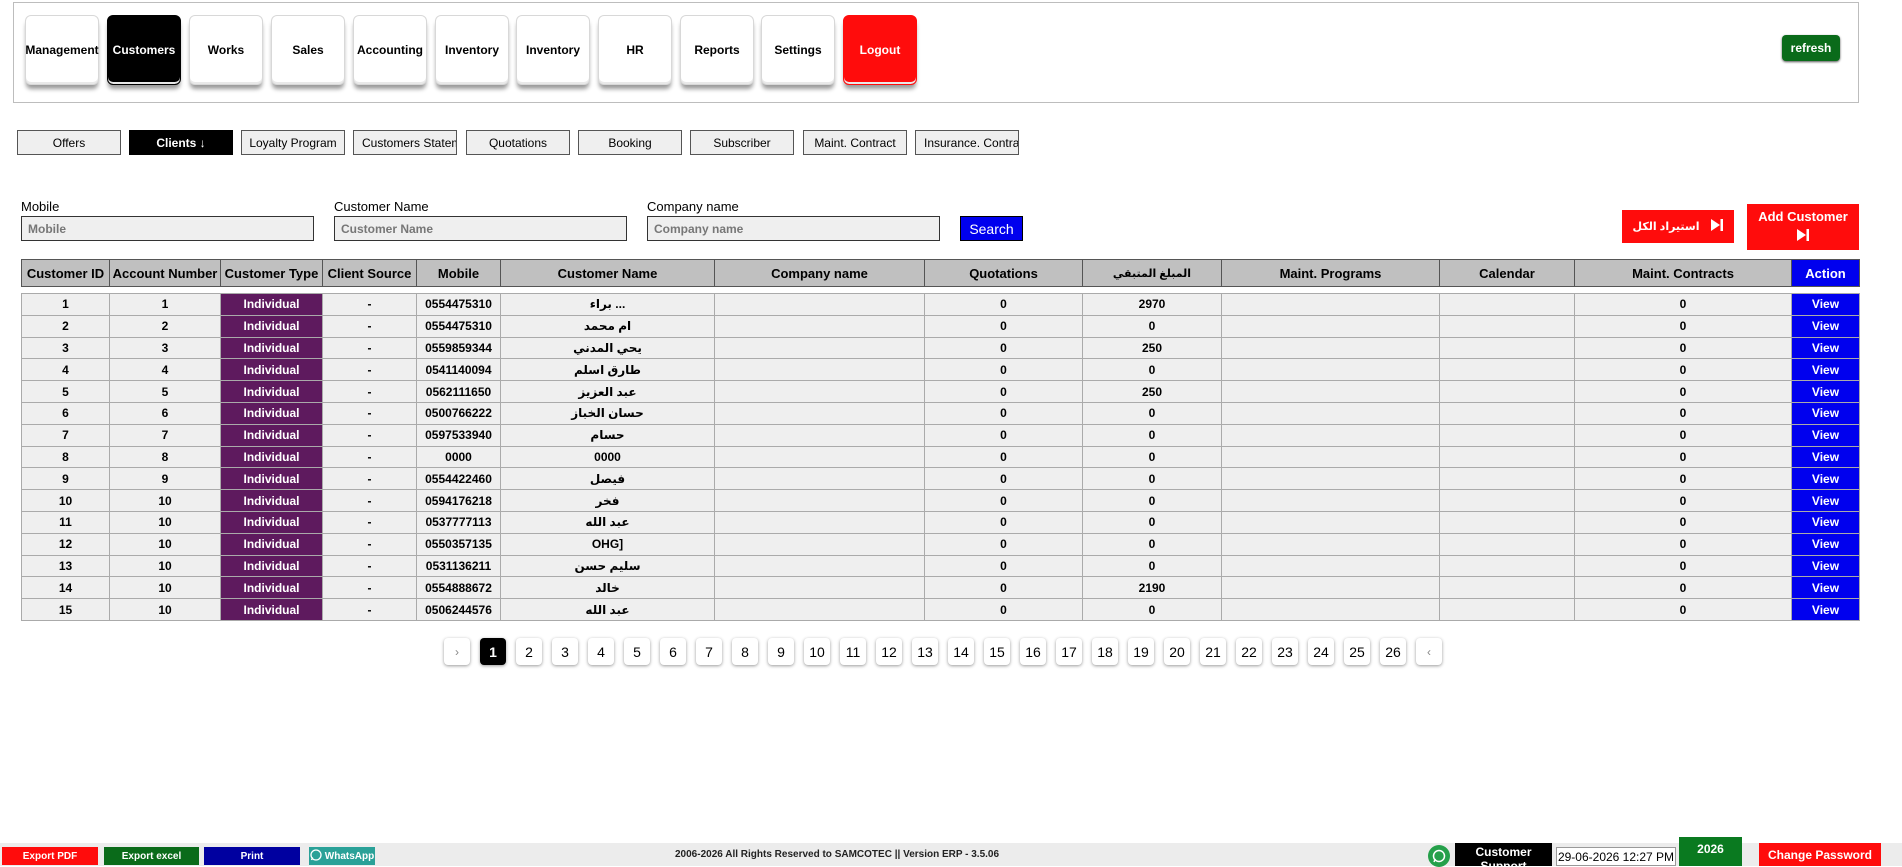  Describe the element at coordinates (940, 609) in the screenshot. I see `table-row: 15 10 Individual -0506244576 عبد الله 0 0 0 View` at that location.